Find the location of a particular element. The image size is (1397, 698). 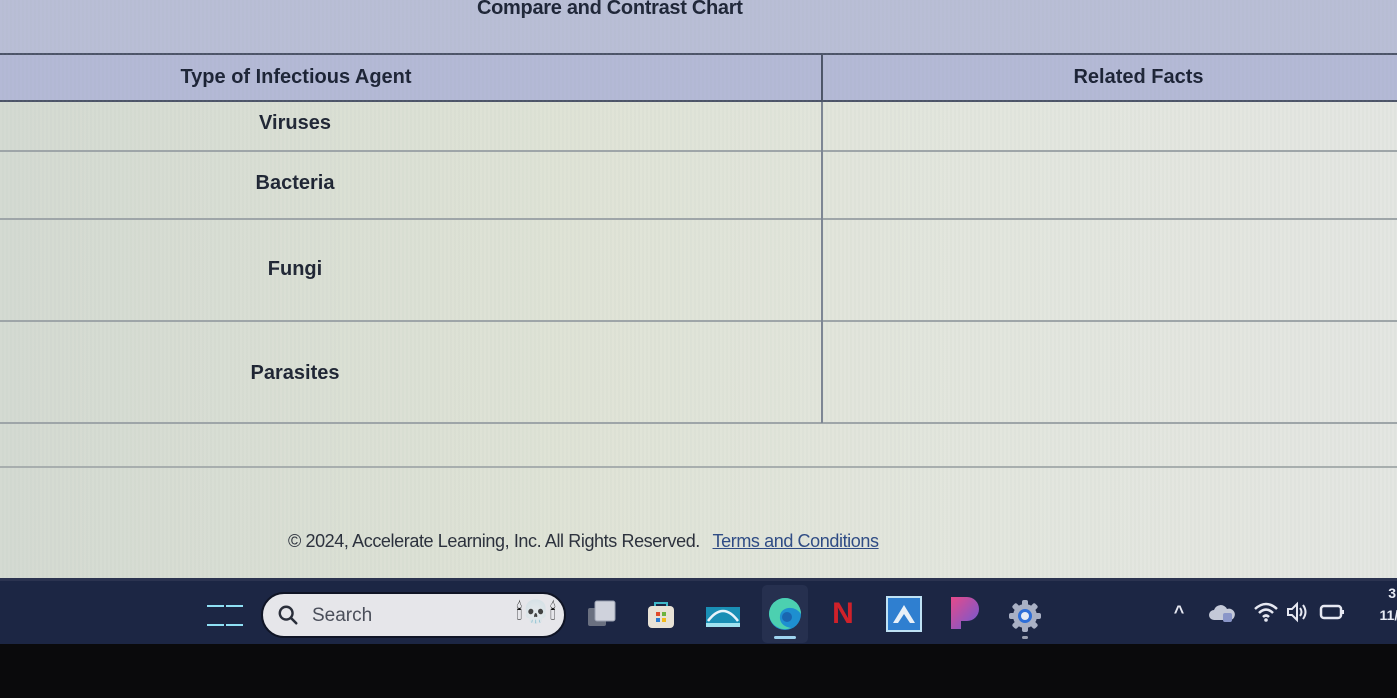

taskbar-app-paramount-plus is located at coordinates (904, 614).